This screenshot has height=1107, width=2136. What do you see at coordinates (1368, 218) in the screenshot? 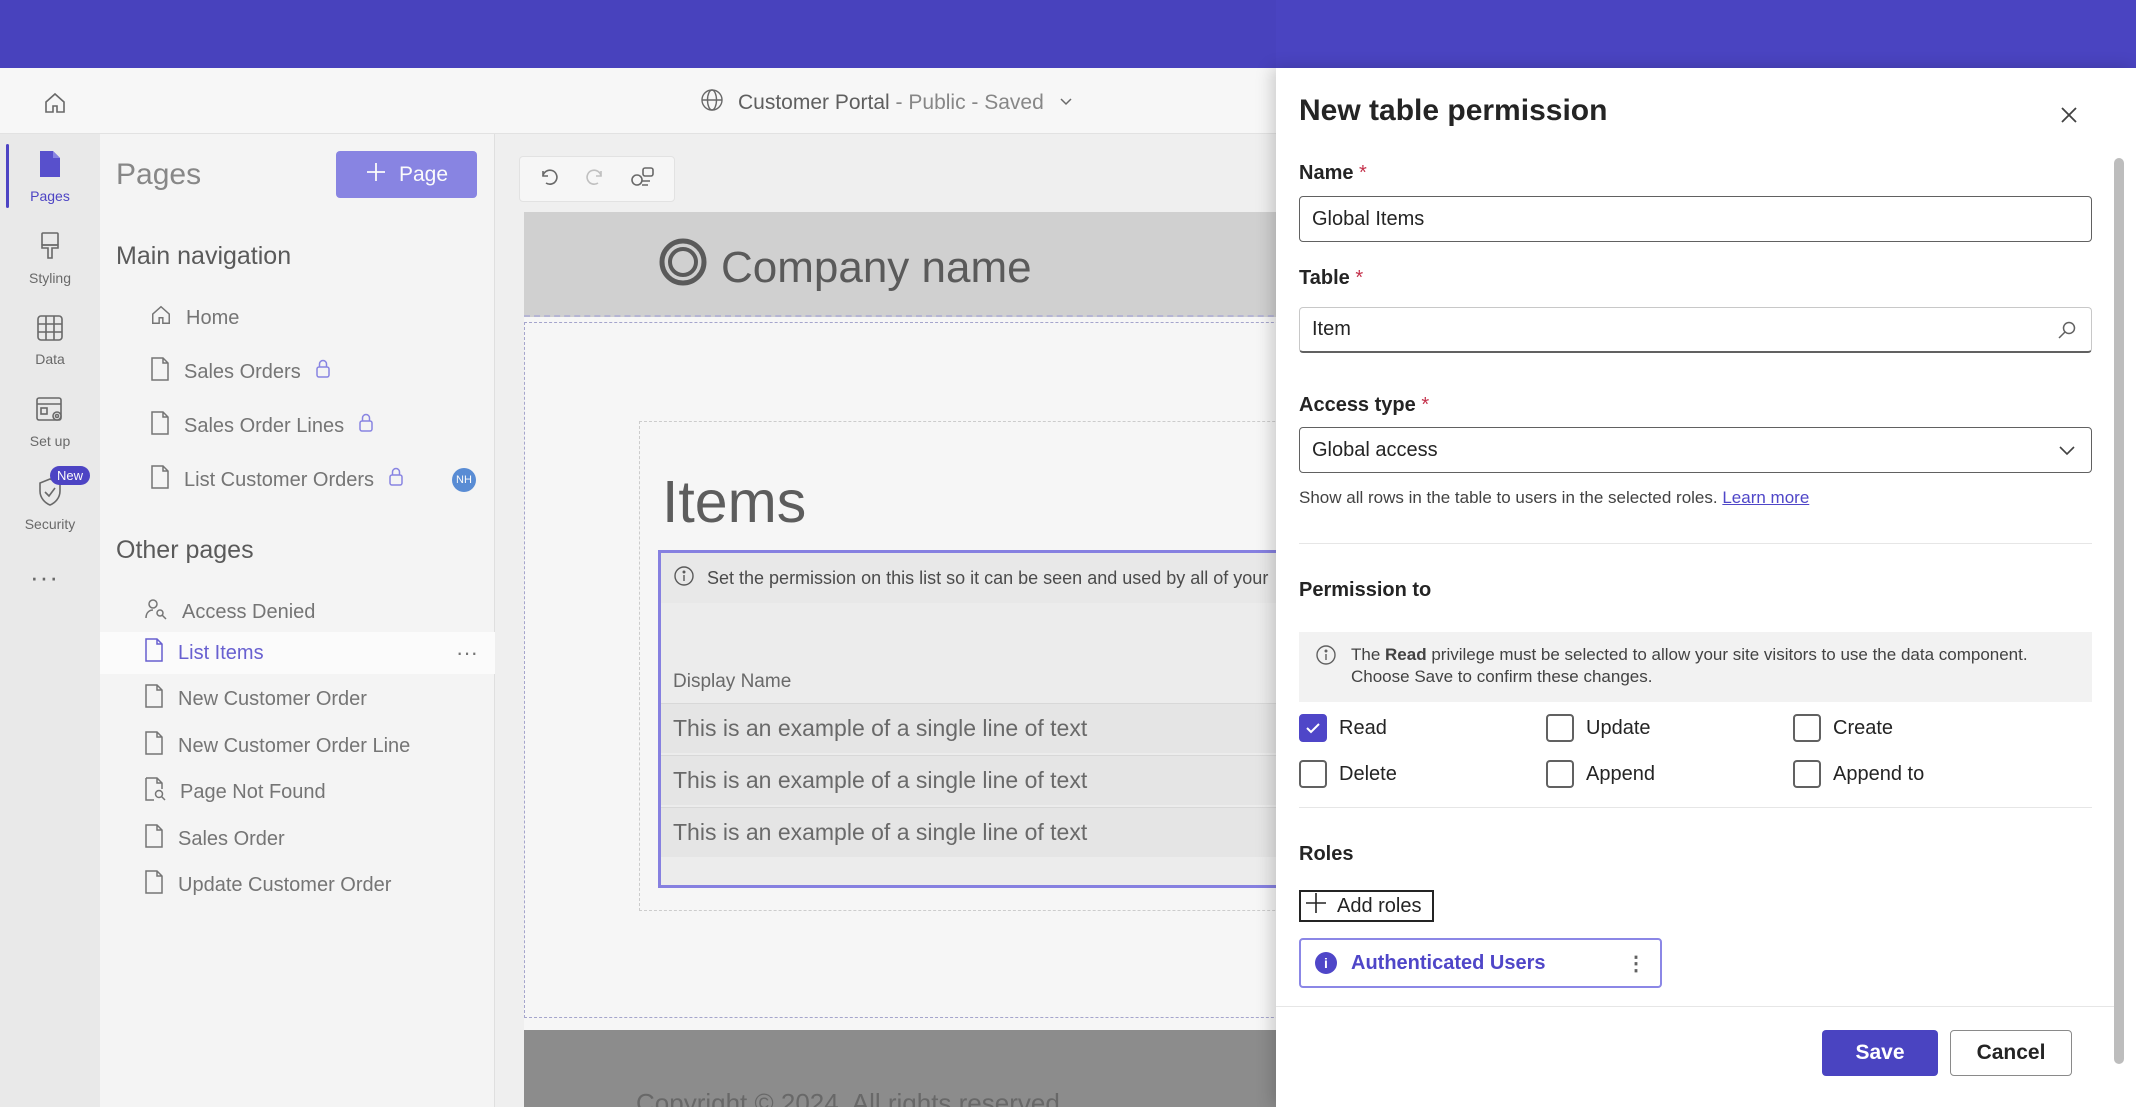
I see `name-value: Global Items` at bounding box center [1368, 218].